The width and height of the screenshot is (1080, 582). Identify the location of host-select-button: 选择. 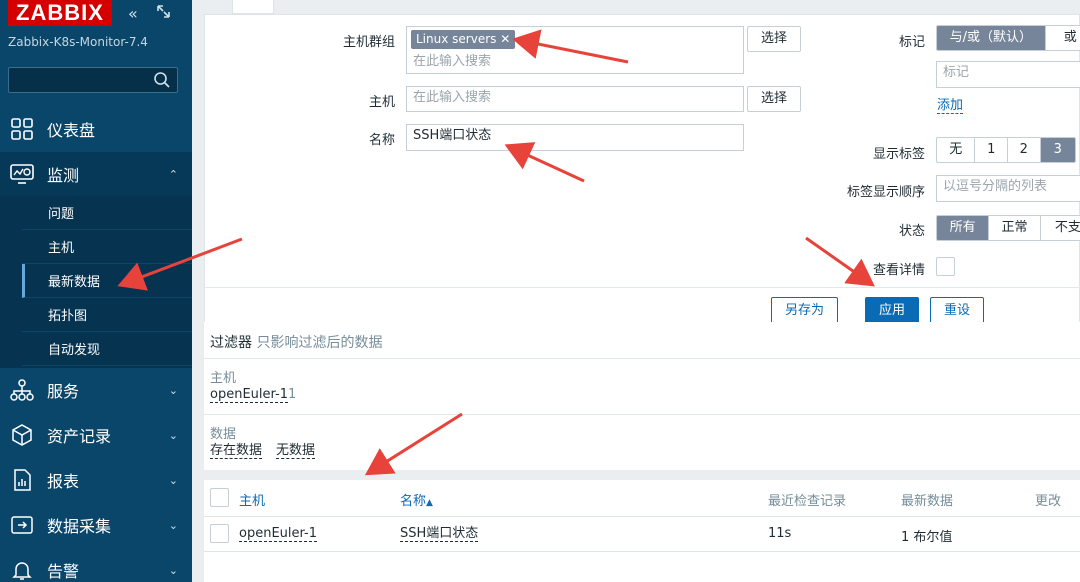
(774, 99).